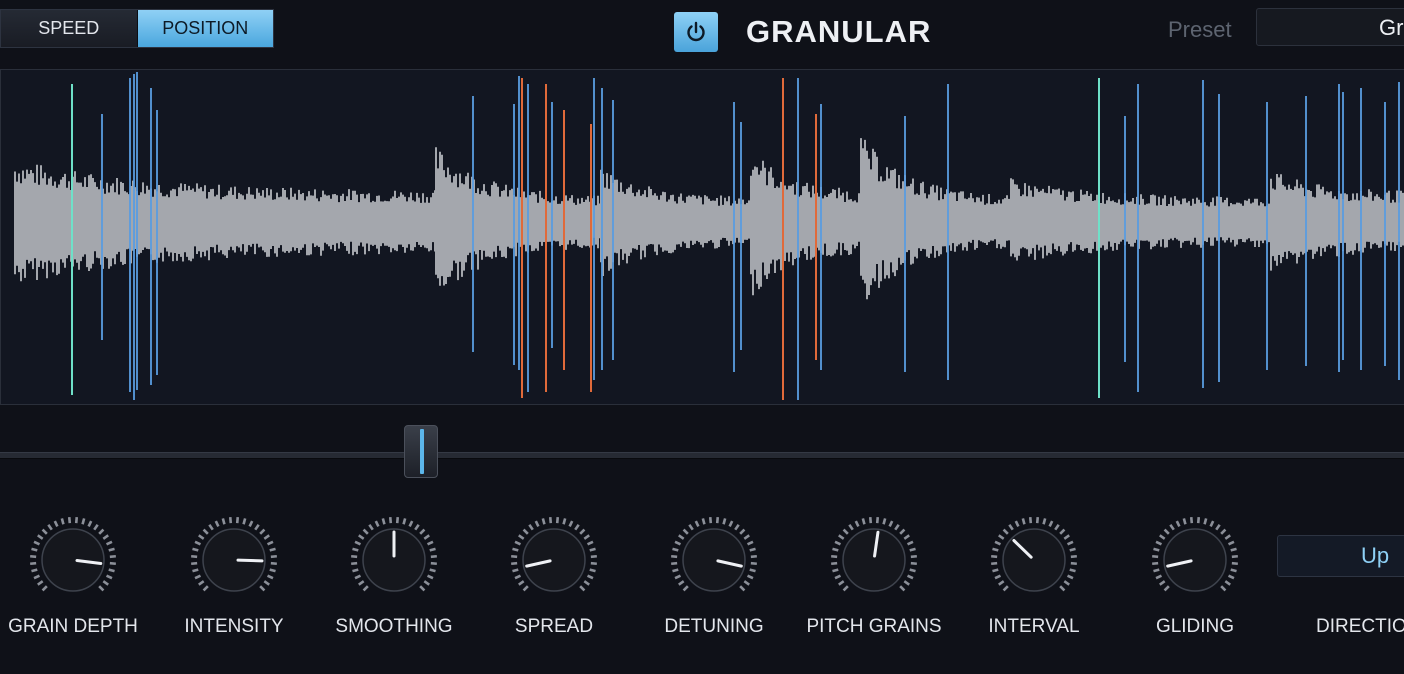 The width and height of the screenshot is (1404, 674). Describe the element at coordinates (1034, 626) in the screenshot. I see `knob-label: INTERVAL` at that location.